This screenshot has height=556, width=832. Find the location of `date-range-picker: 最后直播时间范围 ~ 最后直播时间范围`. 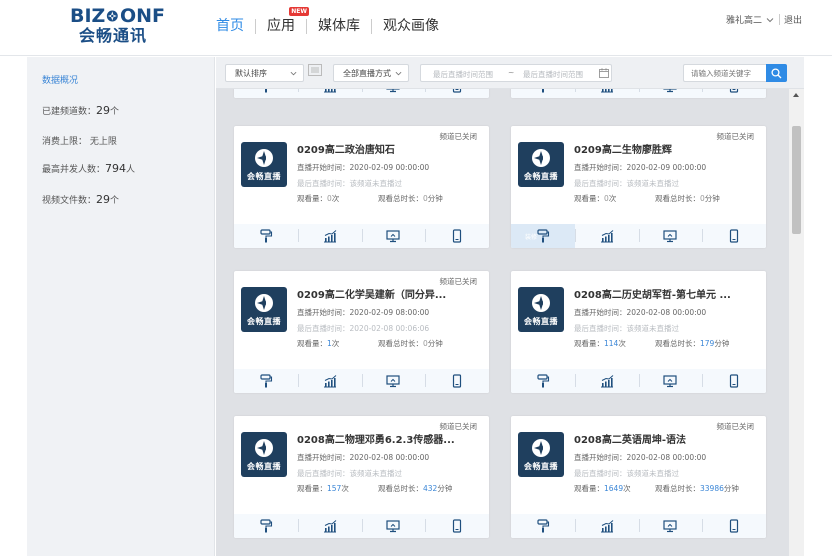

date-range-picker: 最后直播时间范围 ~ 最后直播时间范围 is located at coordinates (516, 73).